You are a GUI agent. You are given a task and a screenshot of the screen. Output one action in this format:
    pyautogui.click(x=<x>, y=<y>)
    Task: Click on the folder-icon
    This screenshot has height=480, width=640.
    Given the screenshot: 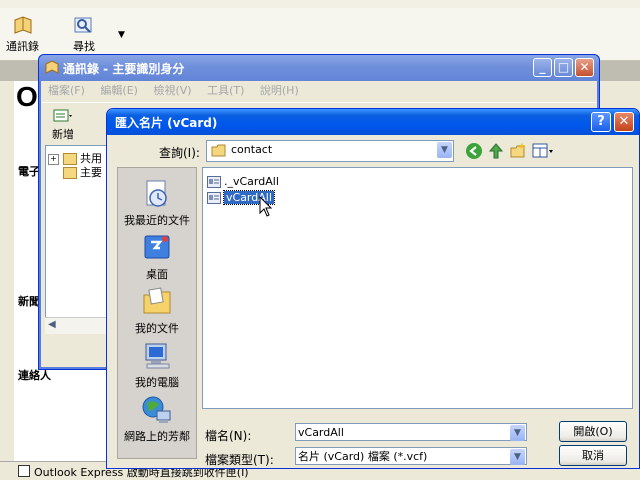 What is the action you would take?
    pyautogui.click(x=219, y=152)
    